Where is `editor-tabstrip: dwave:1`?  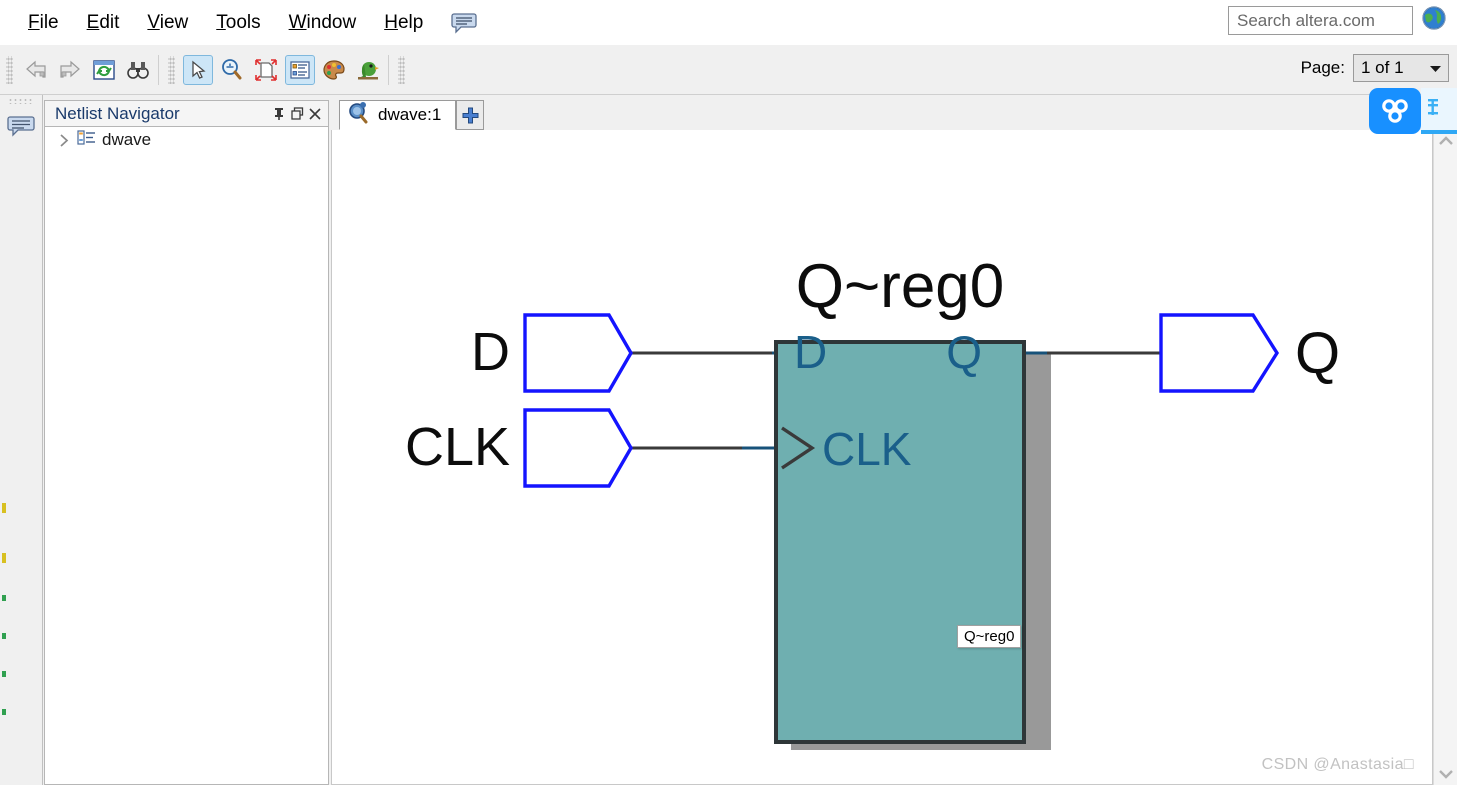 editor-tabstrip: dwave:1 is located at coordinates (894, 114).